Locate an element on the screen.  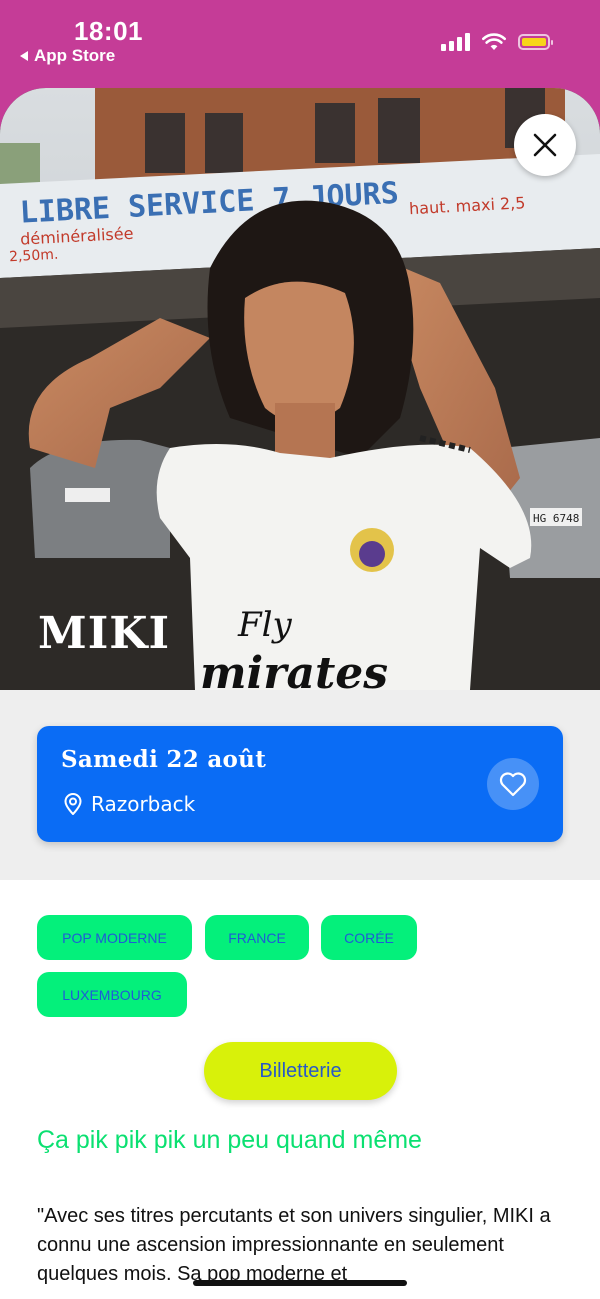
tag-coree: CORÉE is located at coordinates (369, 937).